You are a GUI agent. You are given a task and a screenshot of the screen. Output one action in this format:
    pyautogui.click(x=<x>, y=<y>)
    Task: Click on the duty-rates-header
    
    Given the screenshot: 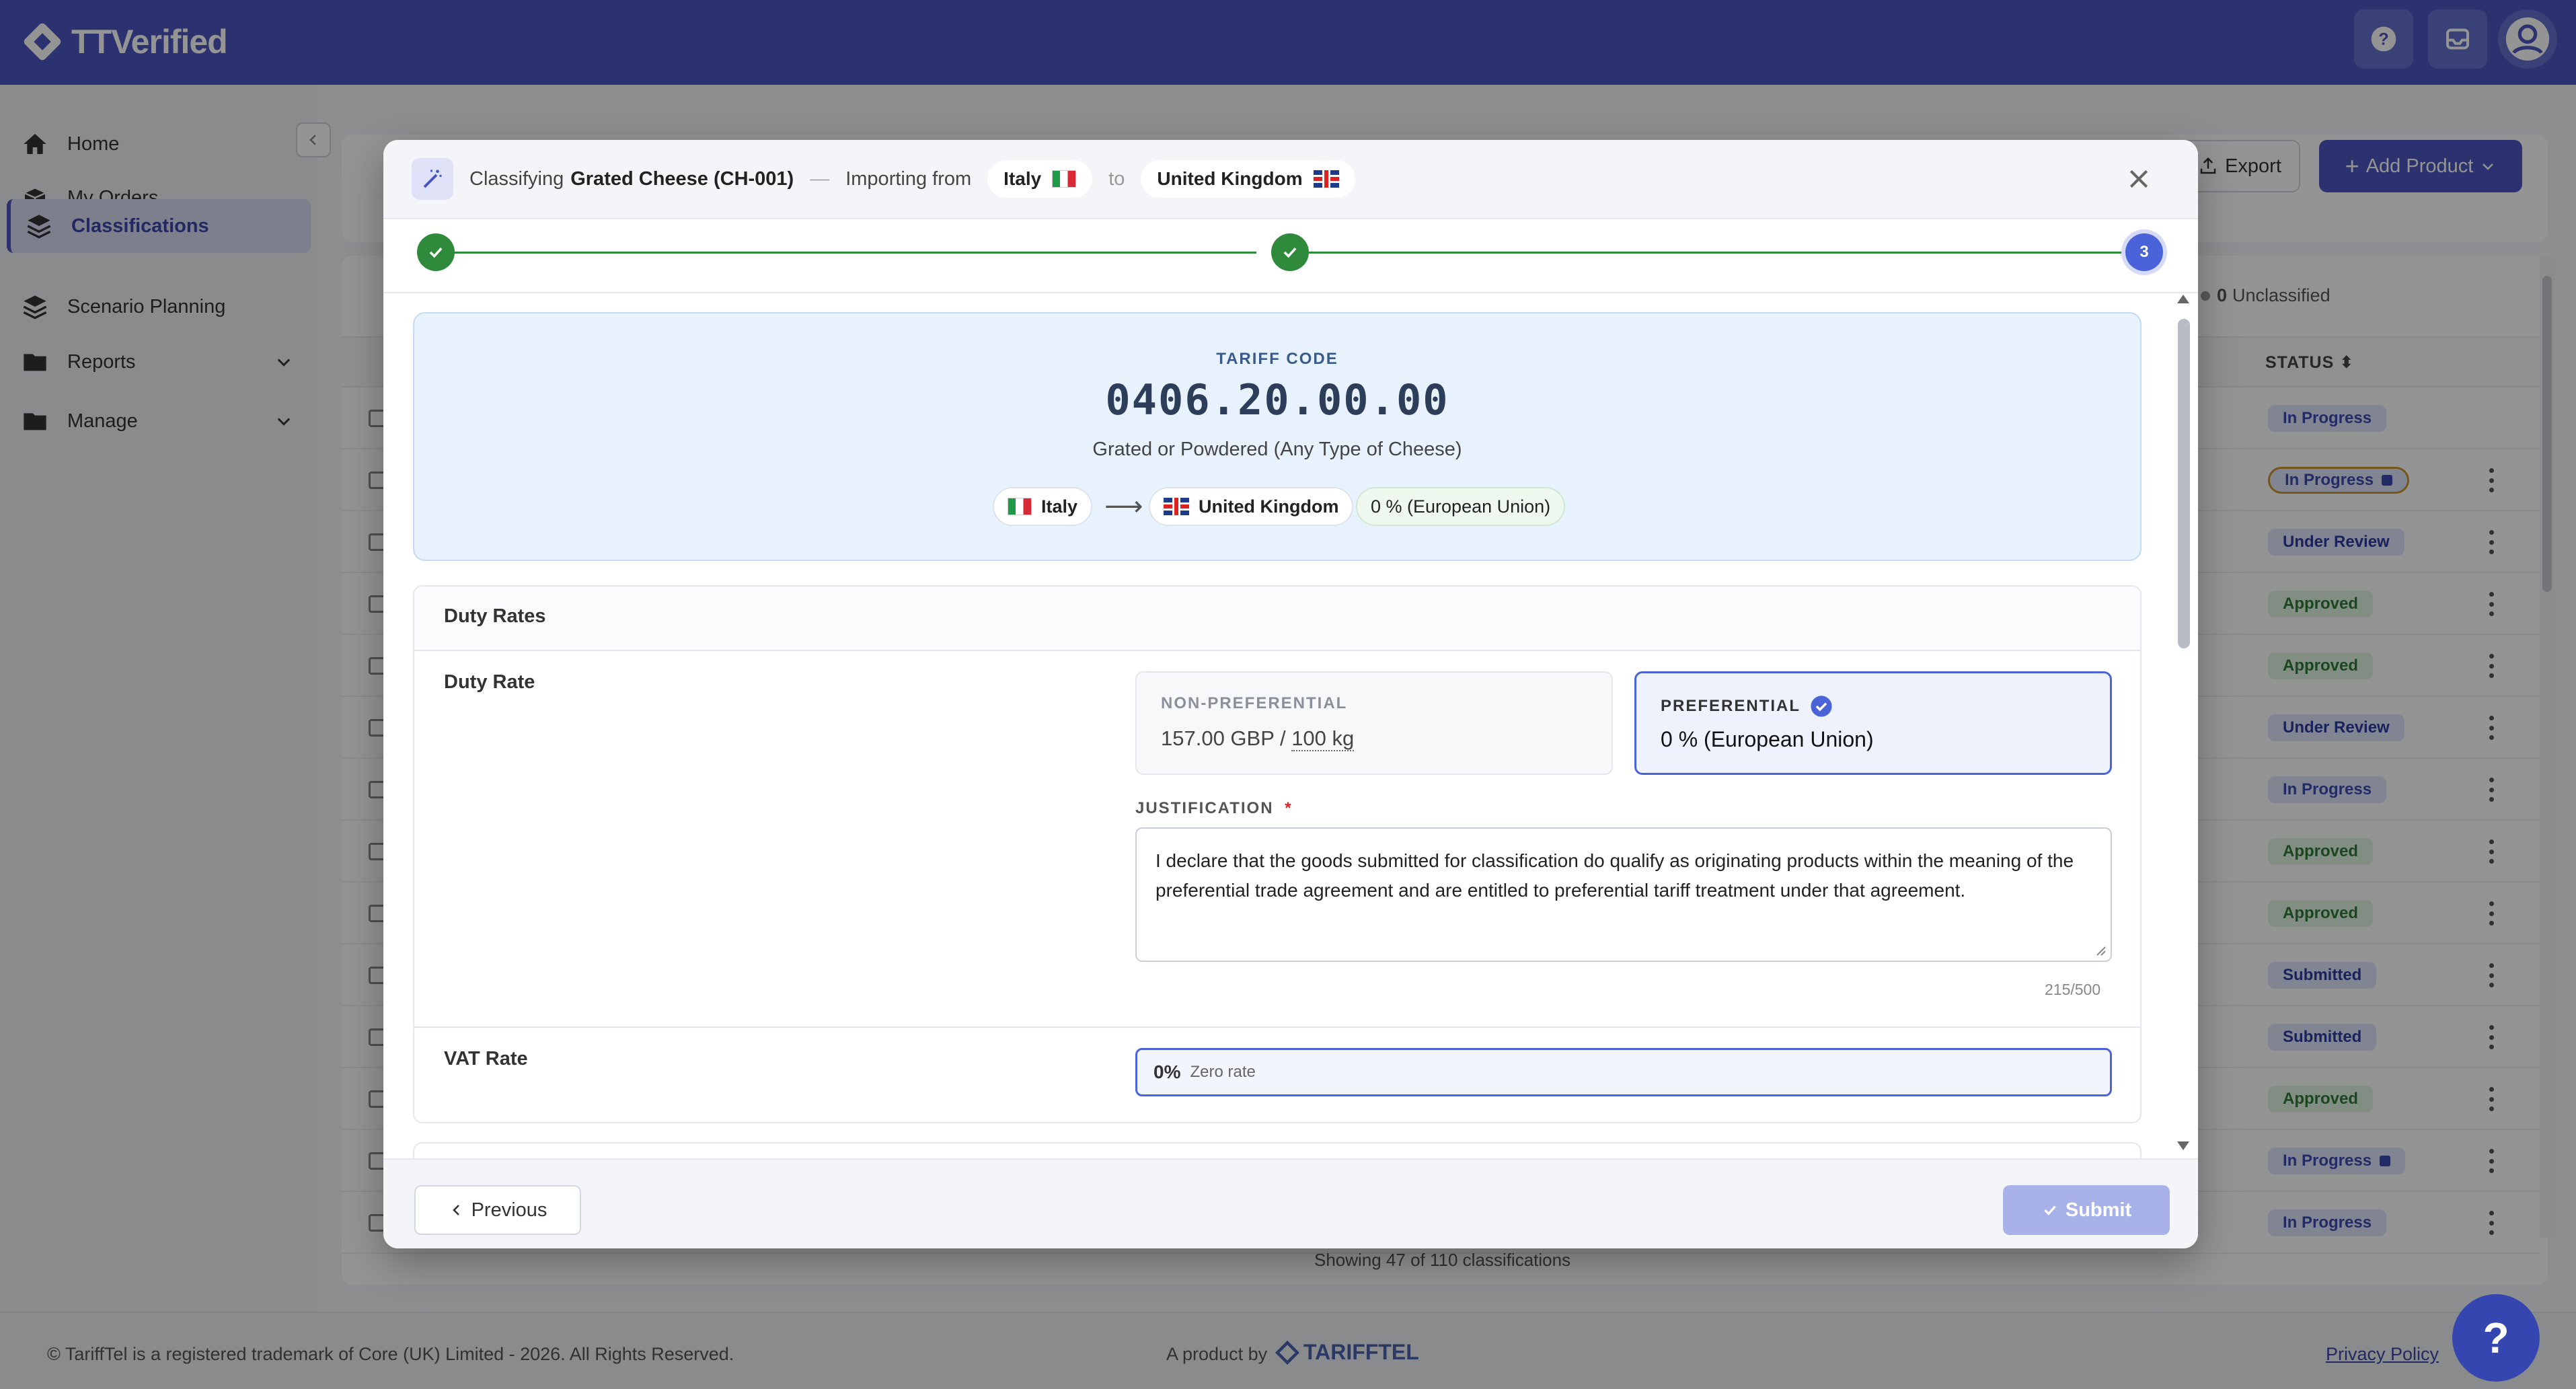 What is the action you would take?
    pyautogui.click(x=1277, y=619)
    